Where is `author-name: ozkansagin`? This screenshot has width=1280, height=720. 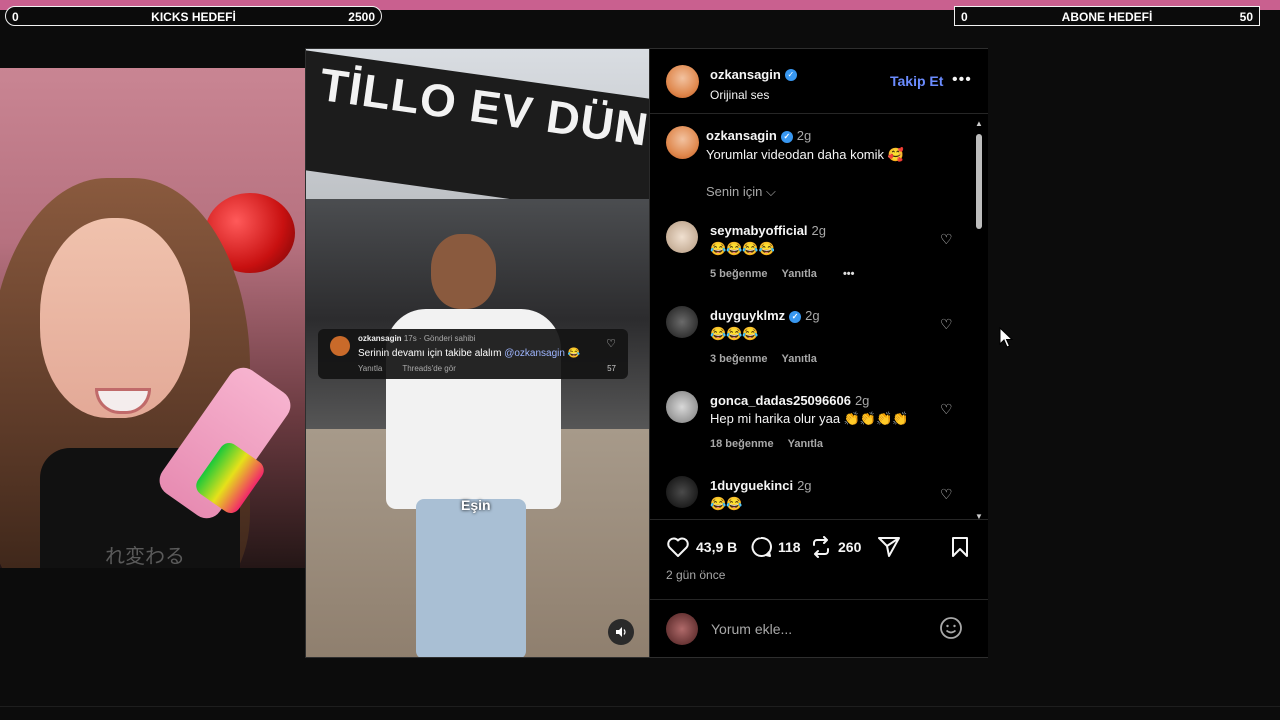
author-name: ozkansagin is located at coordinates (745, 74).